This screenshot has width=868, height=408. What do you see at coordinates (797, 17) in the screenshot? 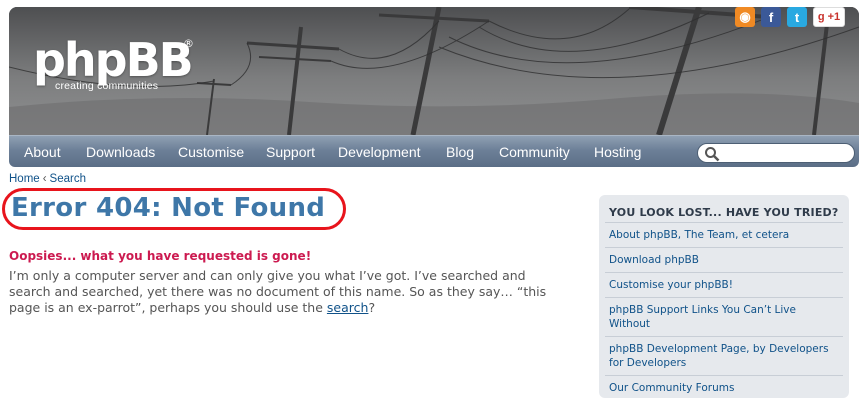
I see `twitter-icon: t` at bounding box center [797, 17].